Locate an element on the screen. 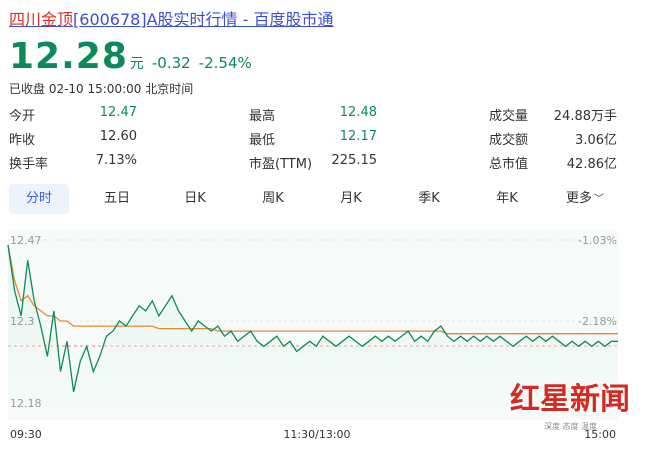 Image resolution: width=648 pixels, height=449 pixels. stat-label-volume: 成交量 is located at coordinates (509, 116).